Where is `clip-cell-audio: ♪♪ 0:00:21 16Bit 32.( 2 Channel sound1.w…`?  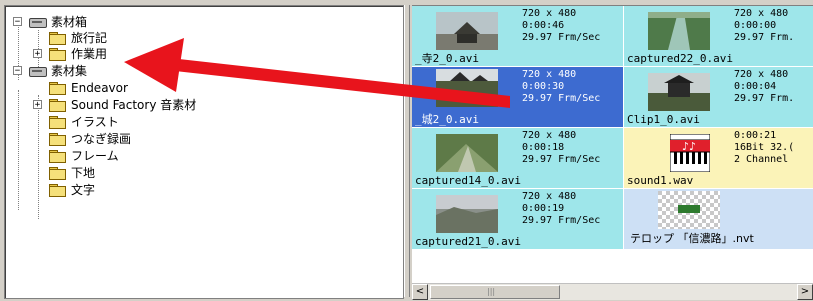 clip-cell-audio: ♪♪ 0:00:21 16Bit 32.( 2 Channel sound1.w… is located at coordinates (718, 158).